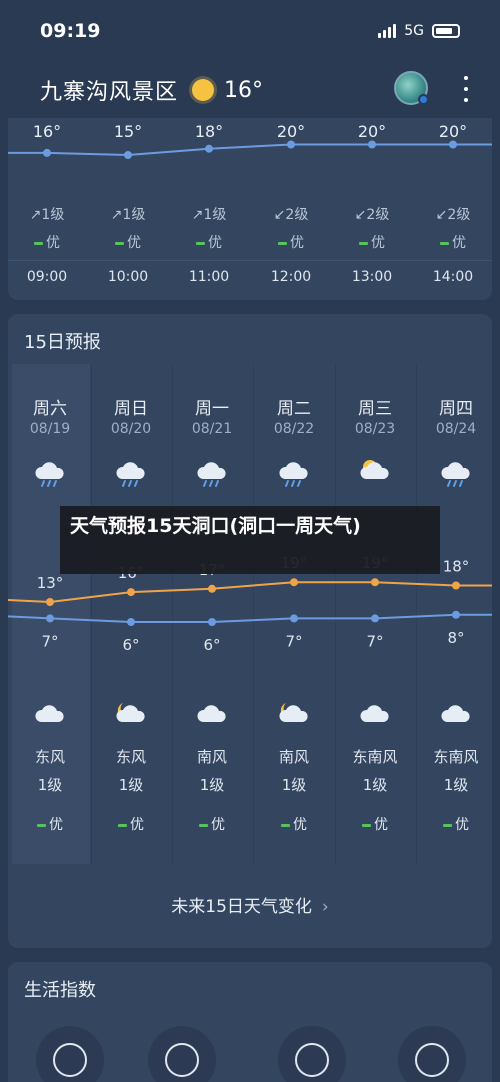 The height and width of the screenshot is (1082, 500). What do you see at coordinates (375, 429) in the screenshot?
I see `day-date: 08/23` at bounding box center [375, 429].